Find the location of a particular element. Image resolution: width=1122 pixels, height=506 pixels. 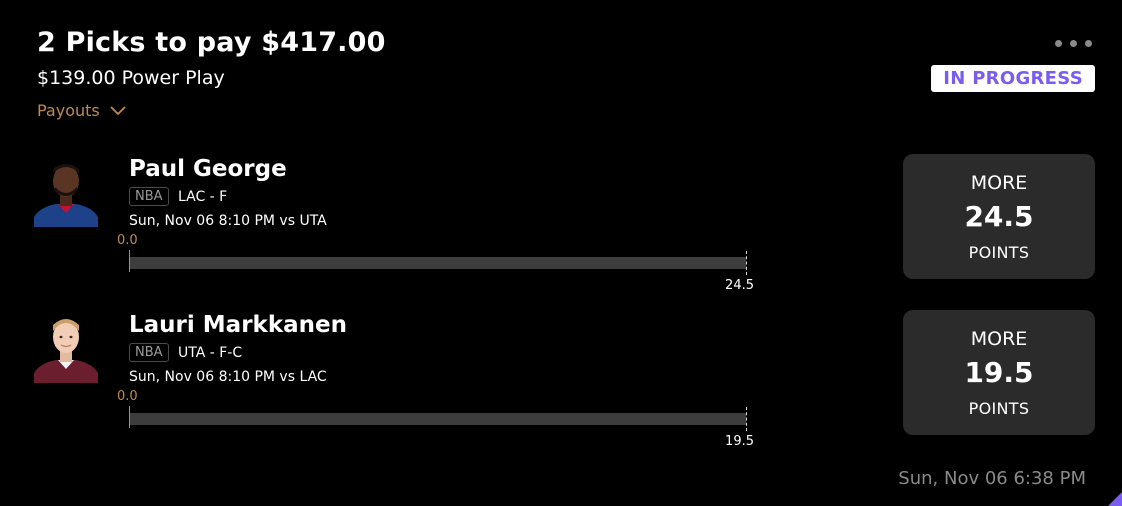

team-position: UTA - F-C is located at coordinates (210, 353).